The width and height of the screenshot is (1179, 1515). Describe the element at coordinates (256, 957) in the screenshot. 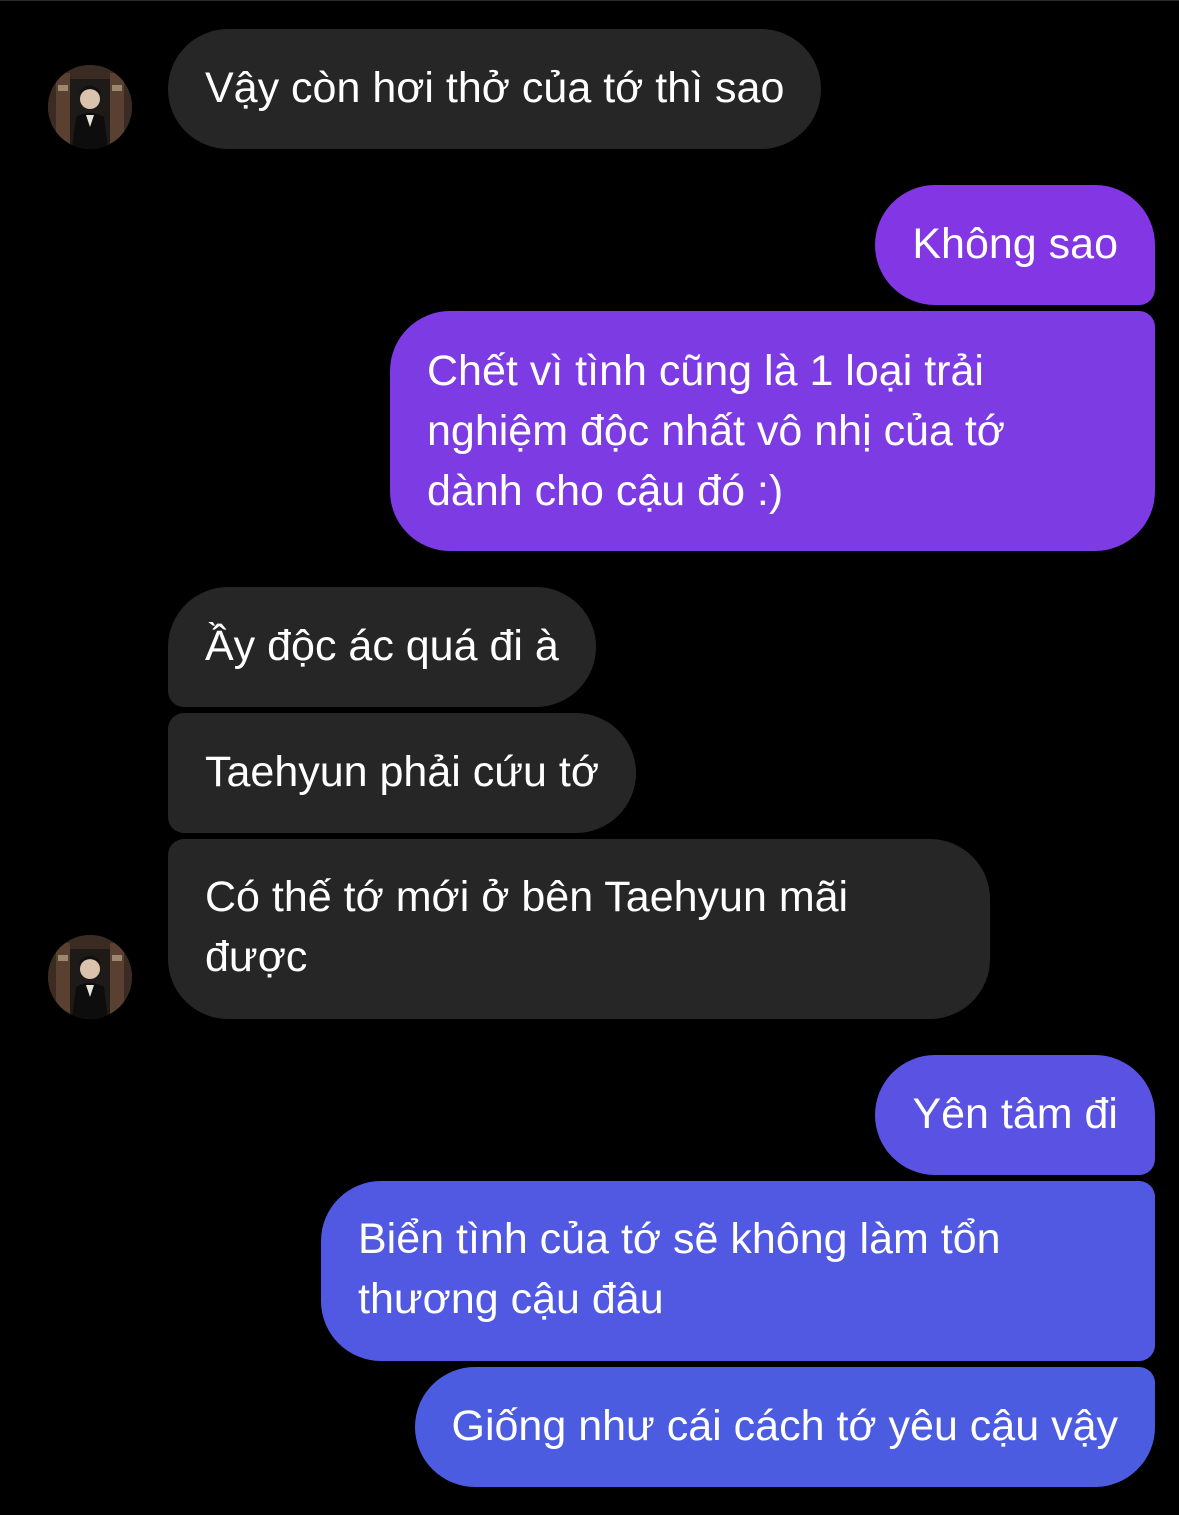

I see `message-text-line: được` at that location.